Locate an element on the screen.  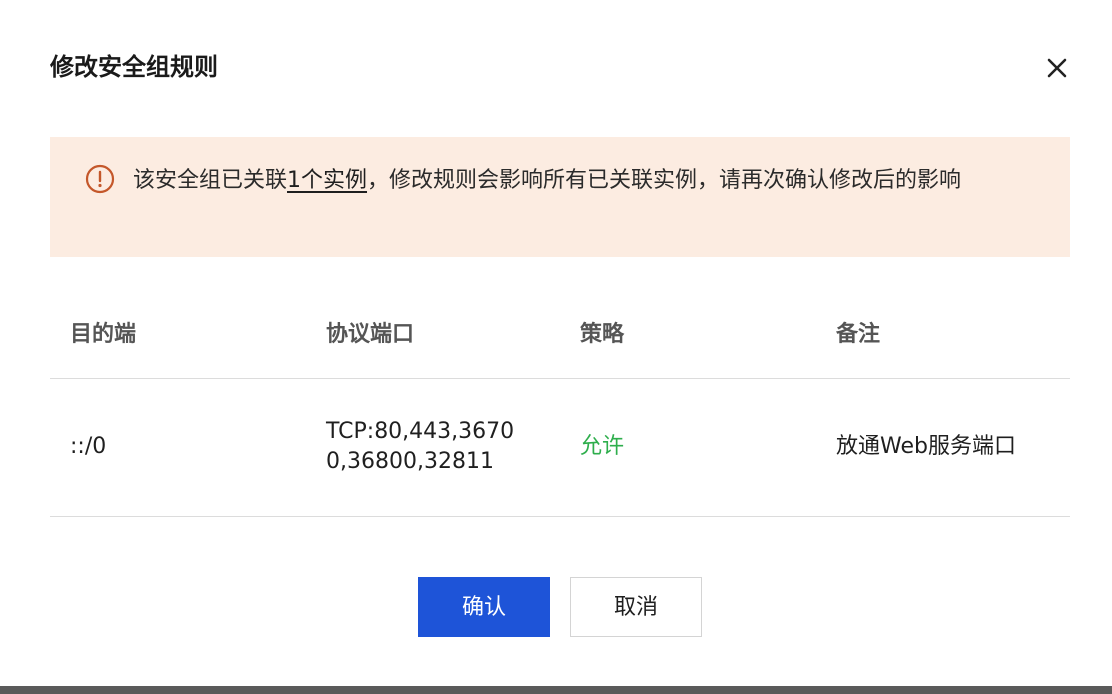
cancel-button: 取消 is located at coordinates (636, 607).